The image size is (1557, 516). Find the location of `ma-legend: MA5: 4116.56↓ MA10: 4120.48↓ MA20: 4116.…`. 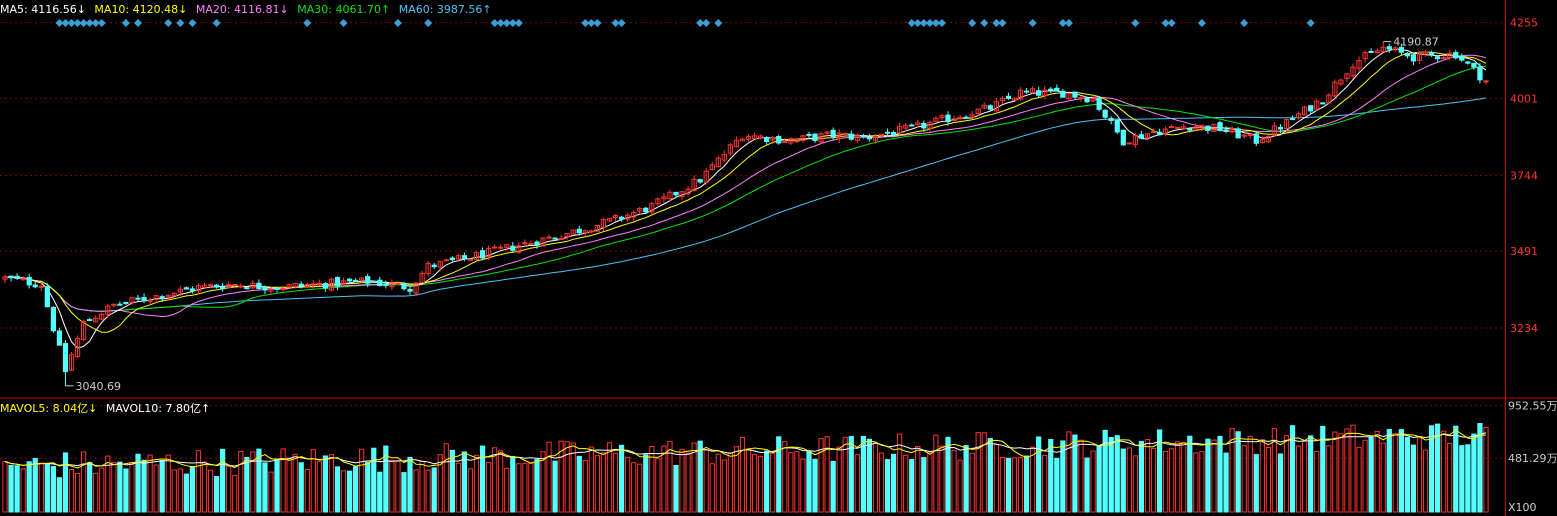

ma-legend: MA5: 4116.56↓ MA10: 4120.48↓ MA20: 4116.… is located at coordinates (248, 10).